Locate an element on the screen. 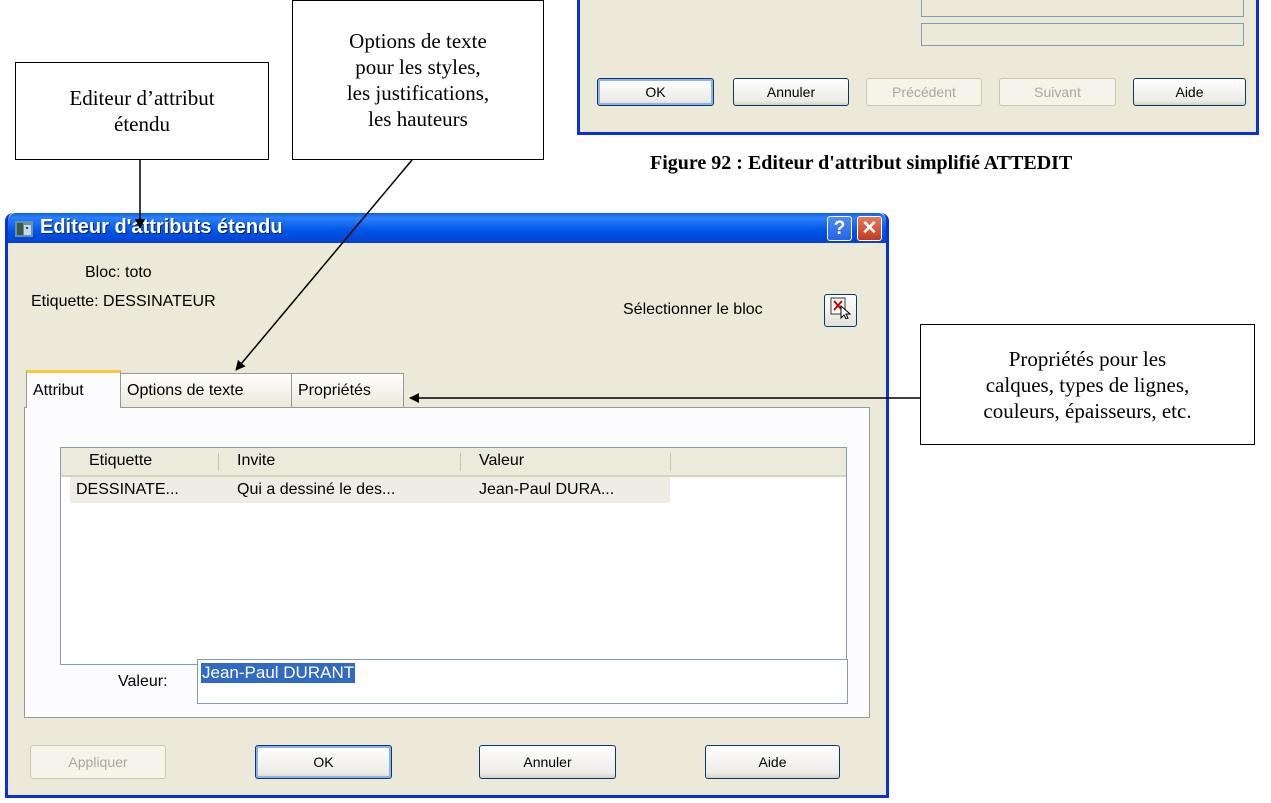 The image size is (1271, 803). tab-attribute: Attribut is located at coordinates (73, 389).